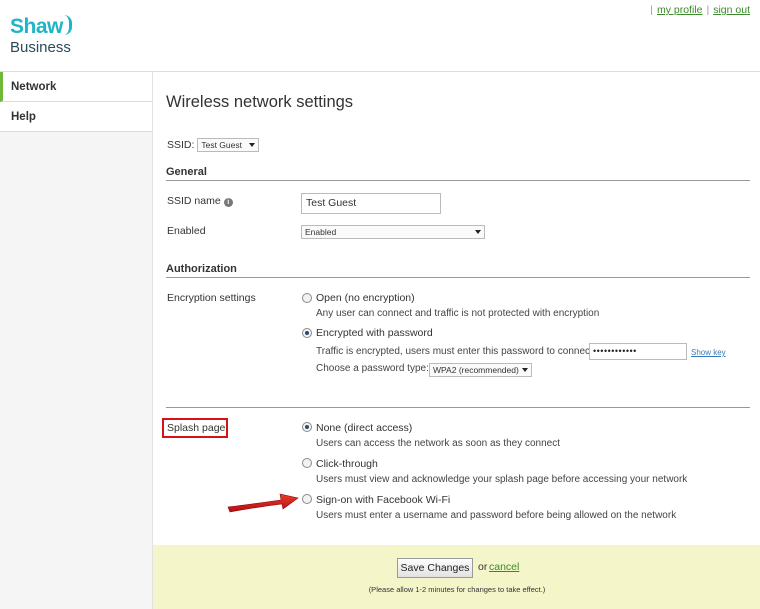 The height and width of the screenshot is (609, 760). What do you see at coordinates (383, 500) in the screenshot?
I see `splash-facebook-label: Sign-on with Facebook Wi-Fi` at bounding box center [383, 500].